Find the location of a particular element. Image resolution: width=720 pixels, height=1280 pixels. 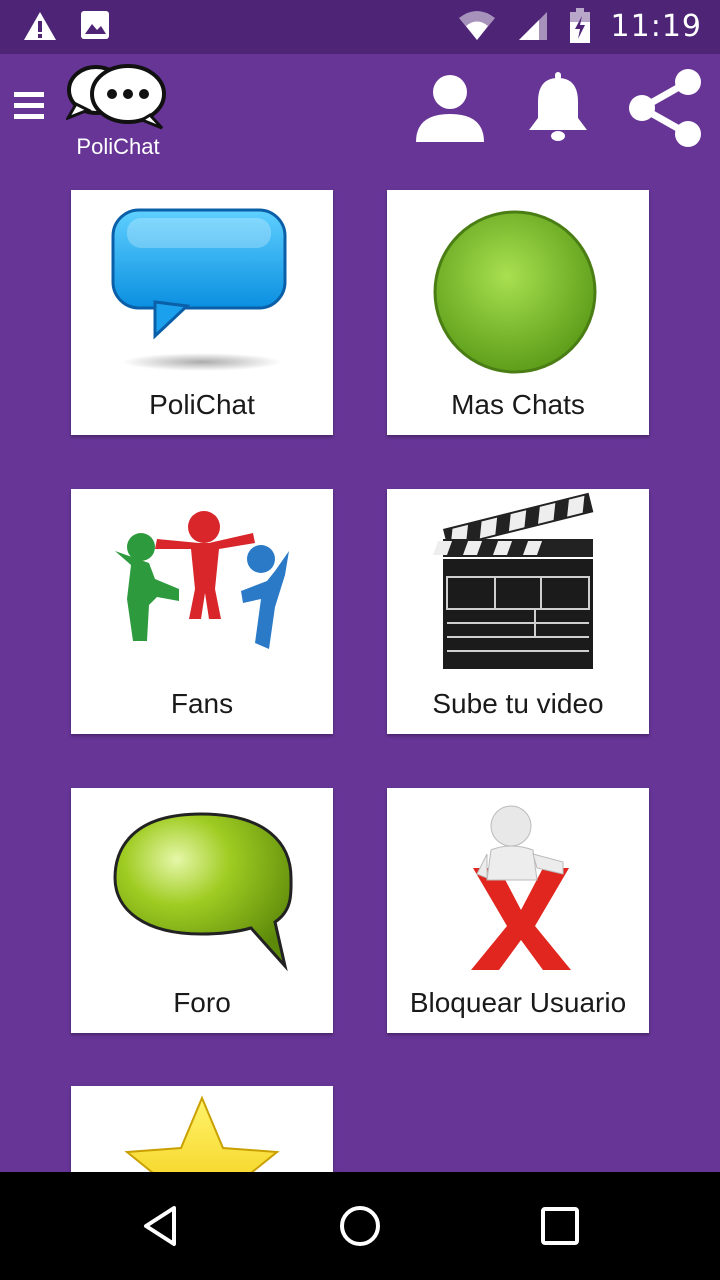

tile-sube-tu-video: Sube tu video is located at coordinates (518, 611).